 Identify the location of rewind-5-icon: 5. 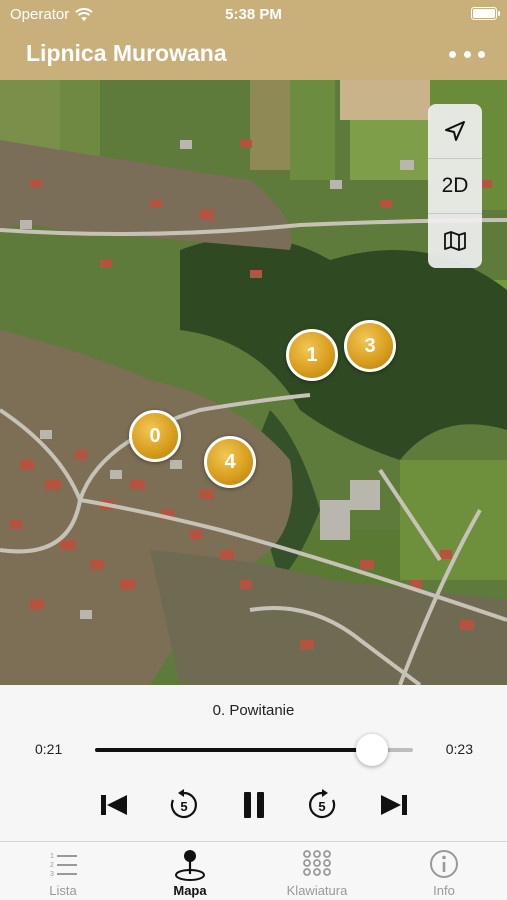
(183, 804).